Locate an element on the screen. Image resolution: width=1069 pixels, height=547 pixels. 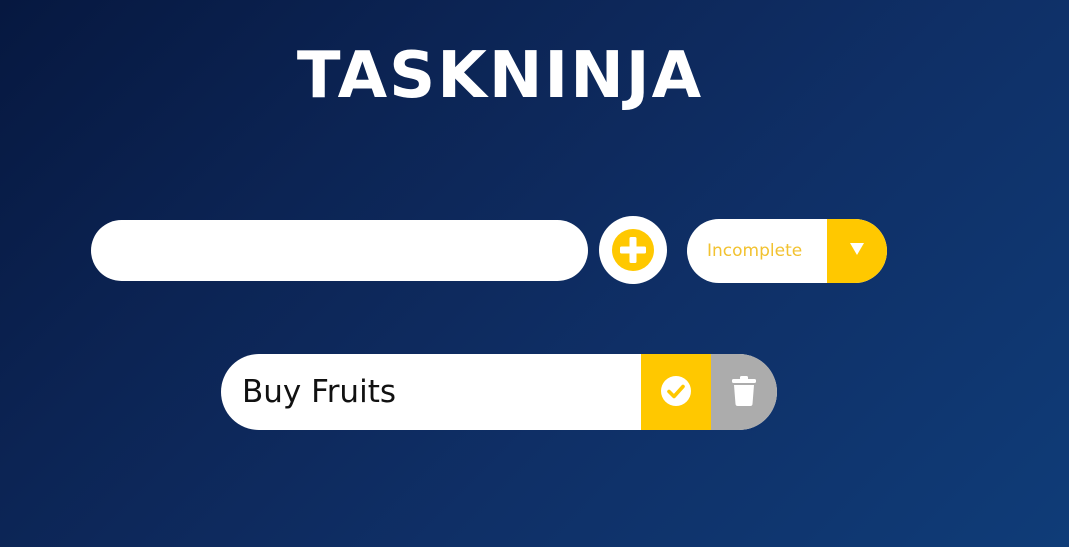
add-task-button is located at coordinates (633, 250).